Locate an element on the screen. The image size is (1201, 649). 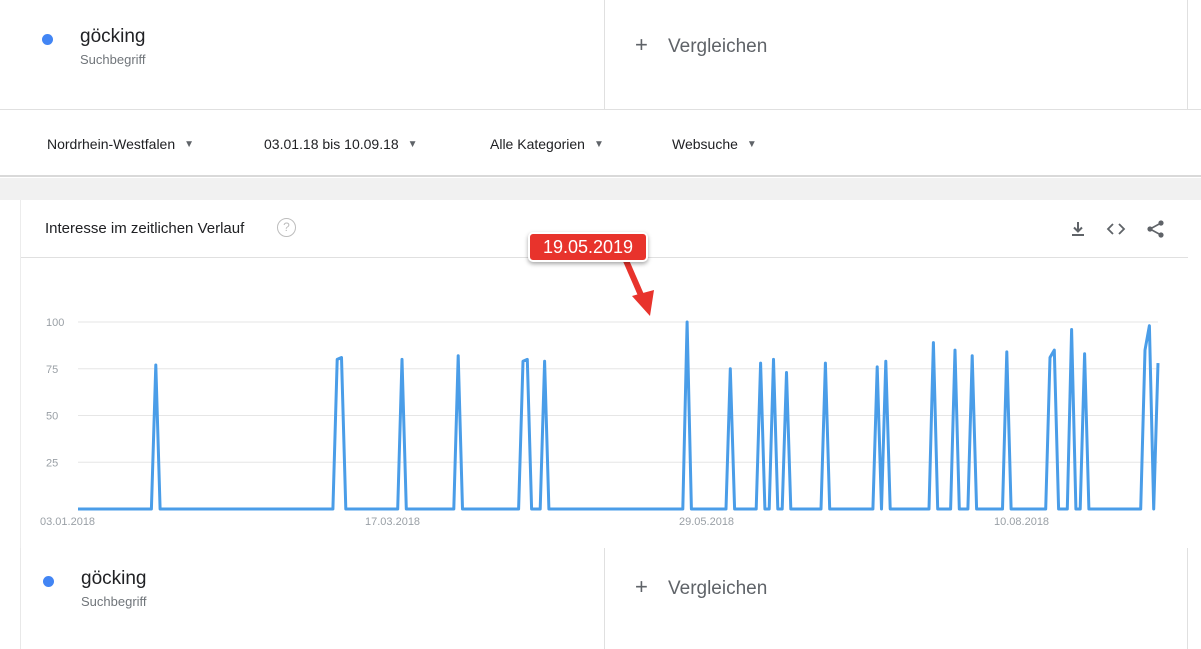
y-tick-label: 50 is located at coordinates (52, 417).